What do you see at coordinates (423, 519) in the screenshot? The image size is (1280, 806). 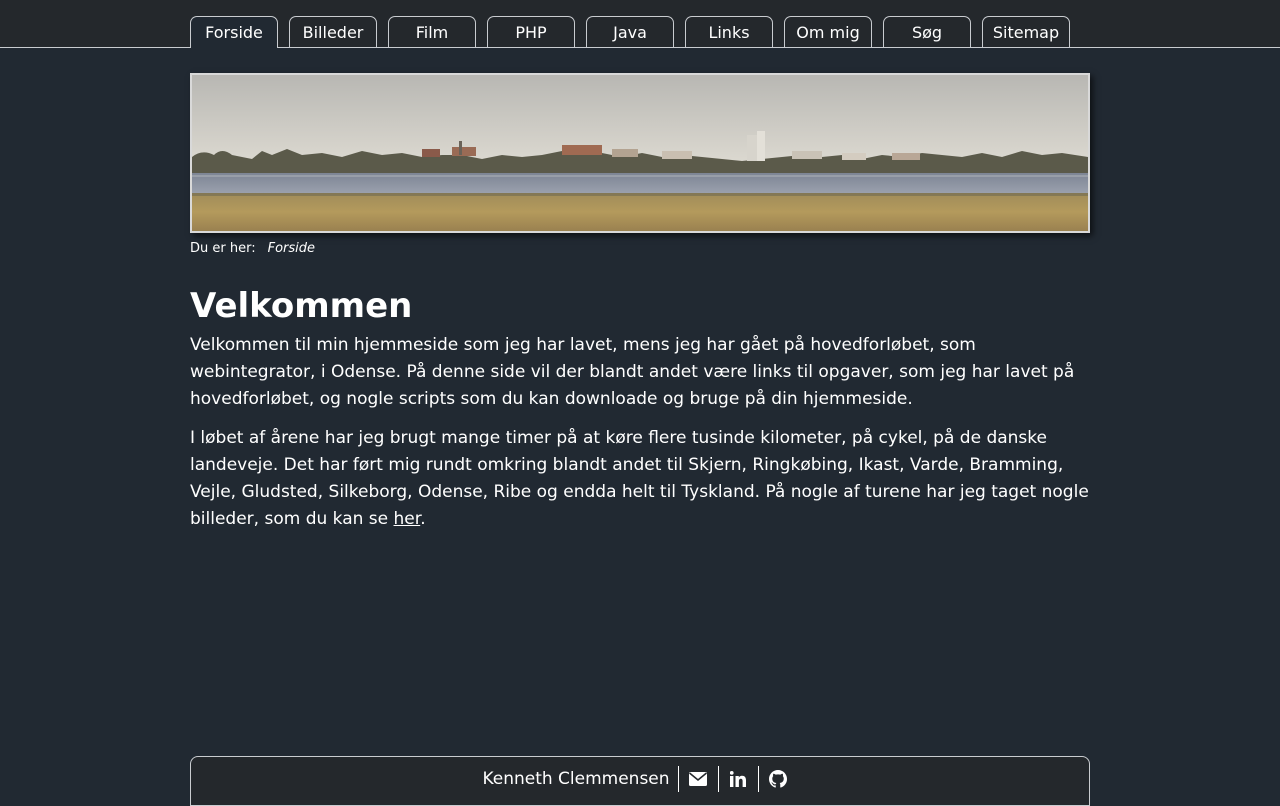 I see `cycling-paragraph-end: .` at bounding box center [423, 519].